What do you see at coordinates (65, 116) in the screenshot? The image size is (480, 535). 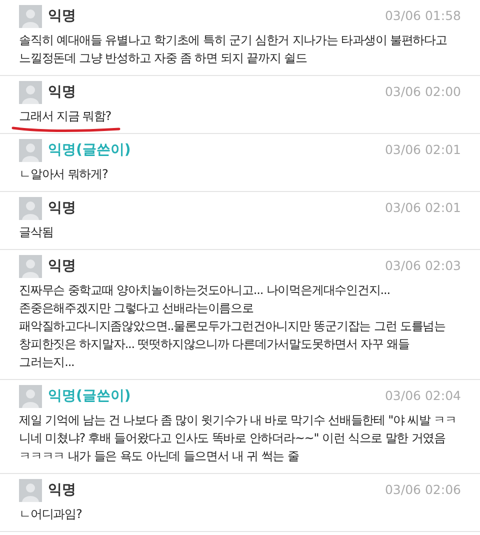 I see `comment-text: 그래서 지금 뭐함?` at bounding box center [65, 116].